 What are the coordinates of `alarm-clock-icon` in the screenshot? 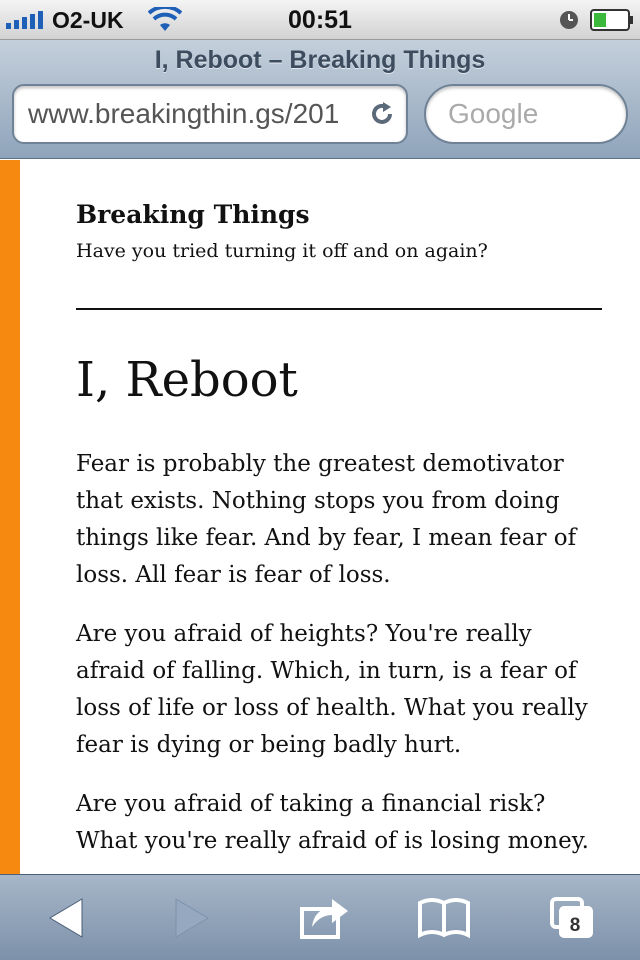 It's located at (569, 20).